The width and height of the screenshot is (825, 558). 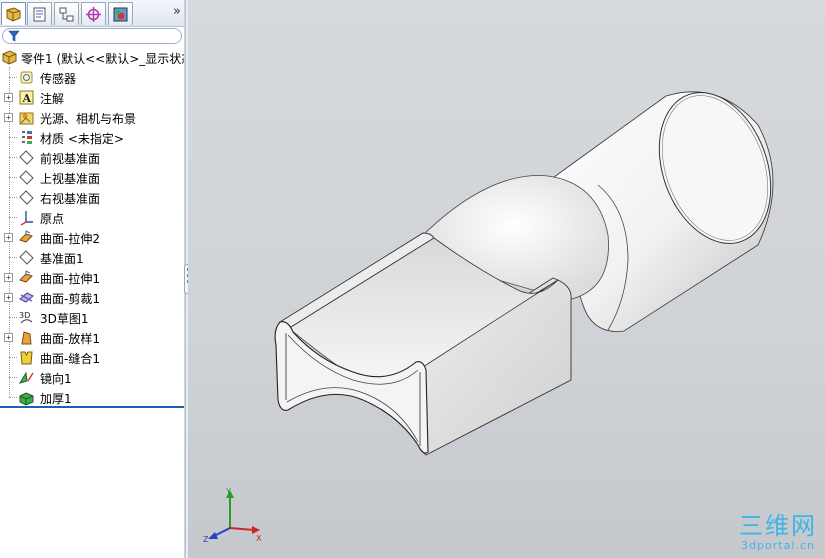 I want to click on tree-item-label: 加厚1, so click(x=56, y=399).